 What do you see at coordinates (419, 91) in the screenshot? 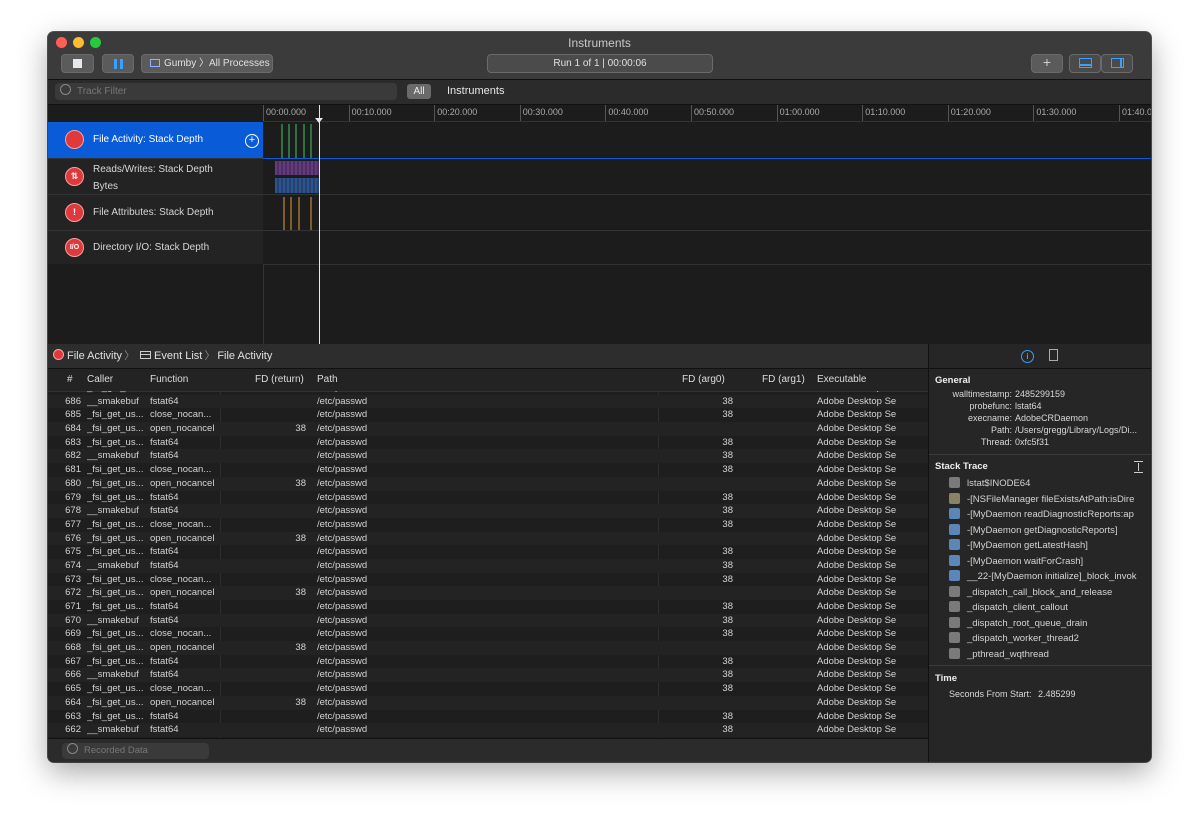
I see `scope-all-button: All` at bounding box center [419, 91].